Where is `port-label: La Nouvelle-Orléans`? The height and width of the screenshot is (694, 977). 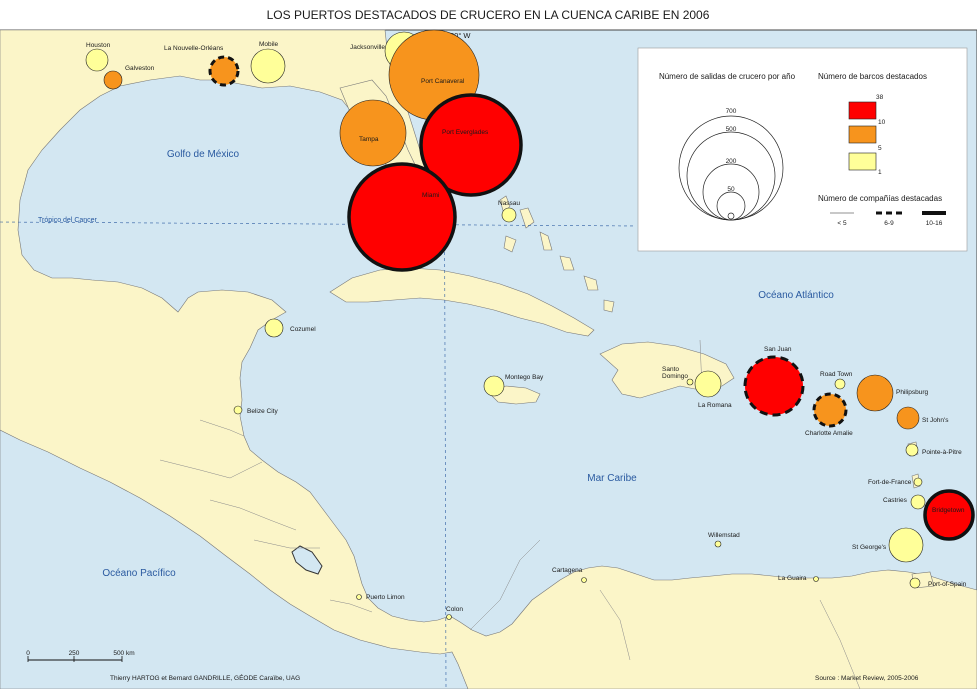 port-label: La Nouvelle-Orléans is located at coordinates (194, 48).